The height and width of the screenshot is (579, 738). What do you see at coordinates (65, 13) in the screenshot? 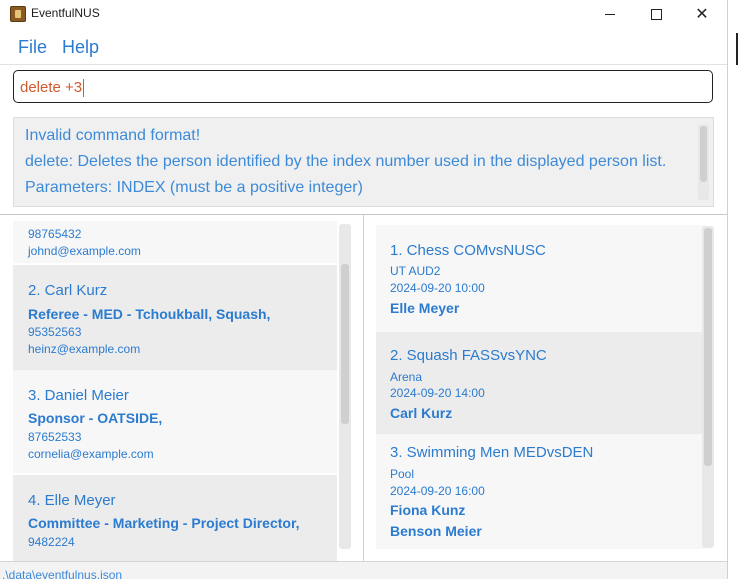
I see `window-title: EventfulNUS` at bounding box center [65, 13].